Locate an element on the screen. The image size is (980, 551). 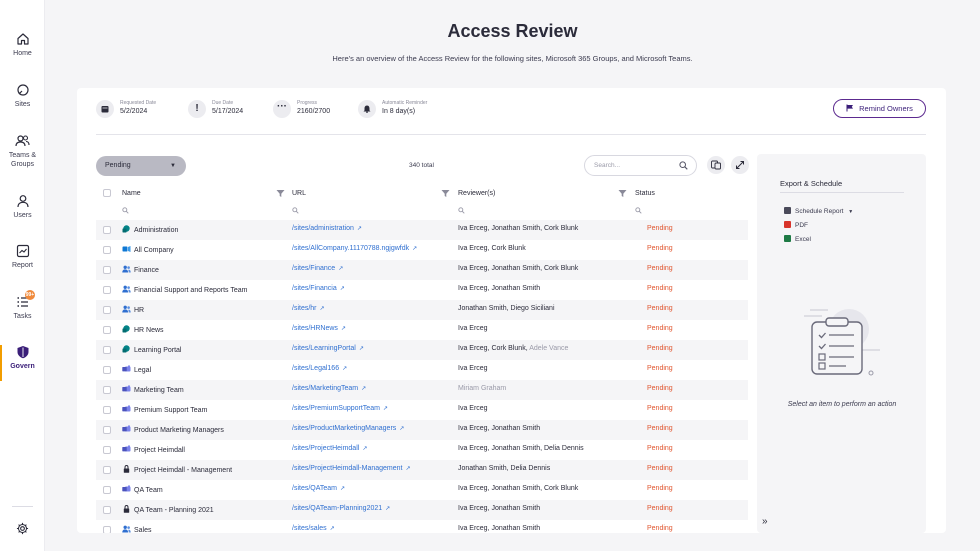
row-url-link: /sites/PremiumSupportTeam ↗︎ is located at coordinates (340, 408).